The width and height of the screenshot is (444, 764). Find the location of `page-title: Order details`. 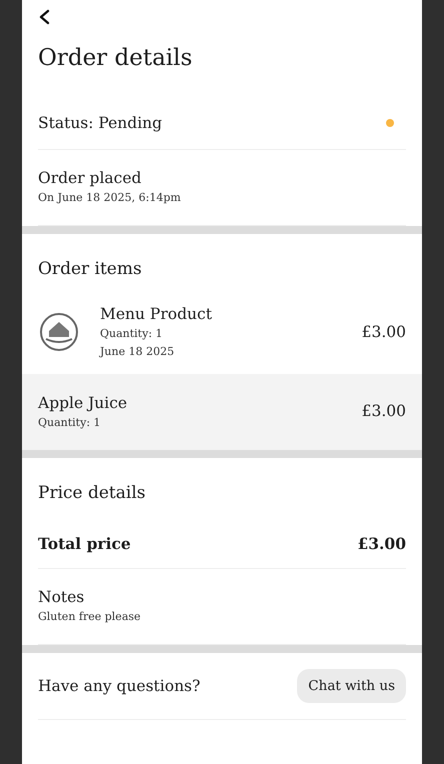

page-title: Order details is located at coordinates (116, 58).